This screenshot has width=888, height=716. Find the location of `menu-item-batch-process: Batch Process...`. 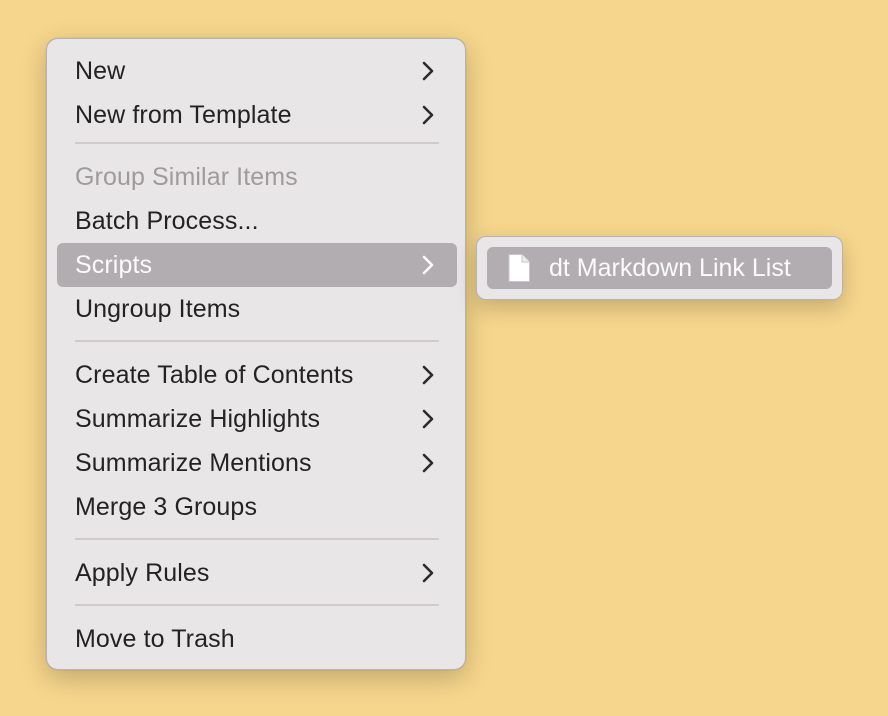

menu-item-batch-process: Batch Process... is located at coordinates (257, 221).